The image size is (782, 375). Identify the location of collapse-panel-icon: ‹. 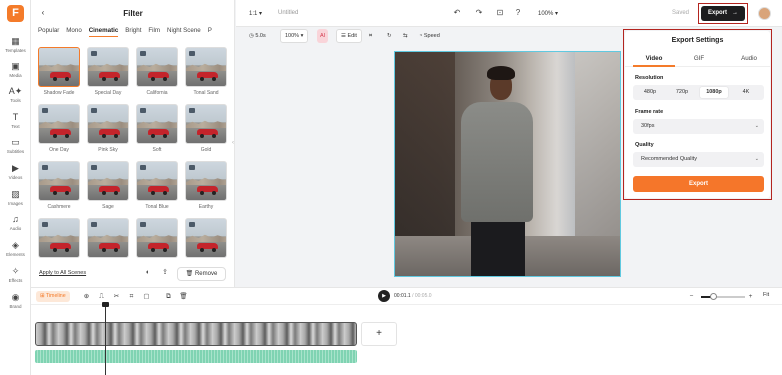
(235, 145).